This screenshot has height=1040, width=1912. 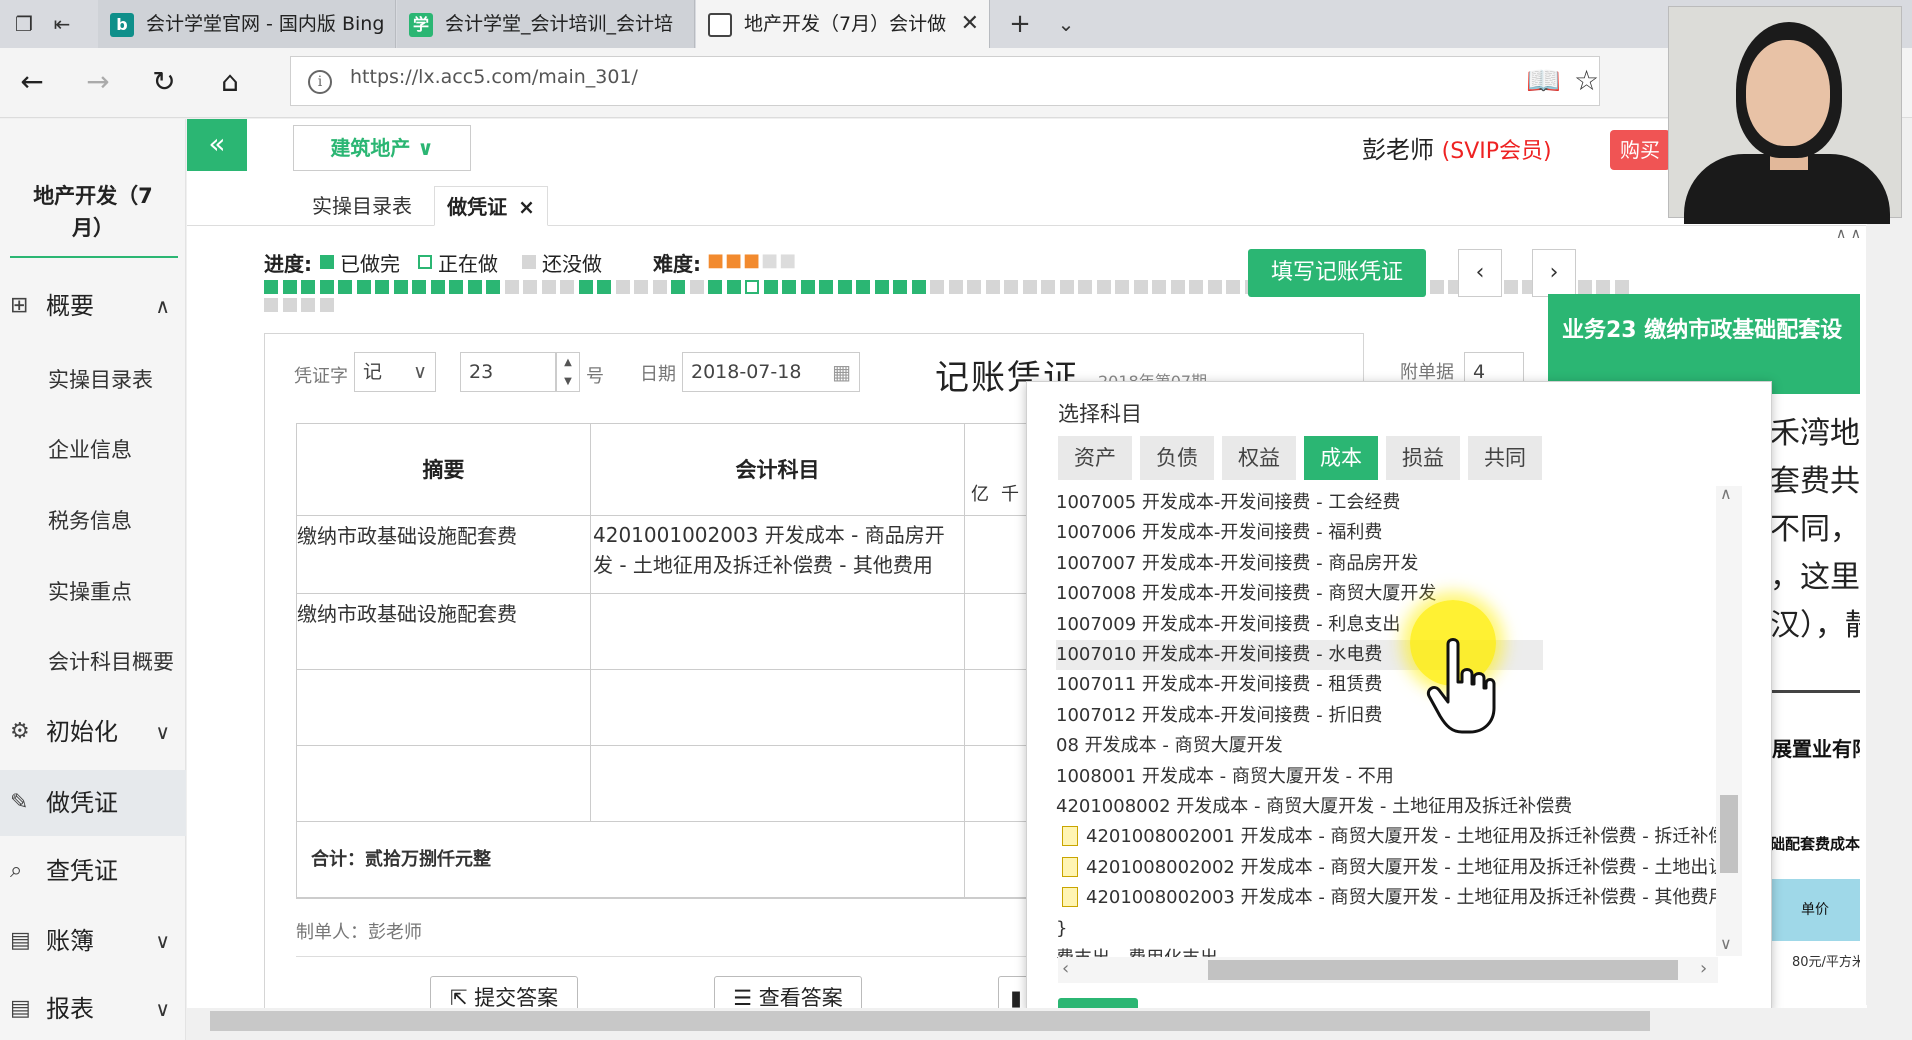 I want to click on subject-item: 1007006 开发成本-开发间接费 - 福利费, so click(x=1396, y=533).